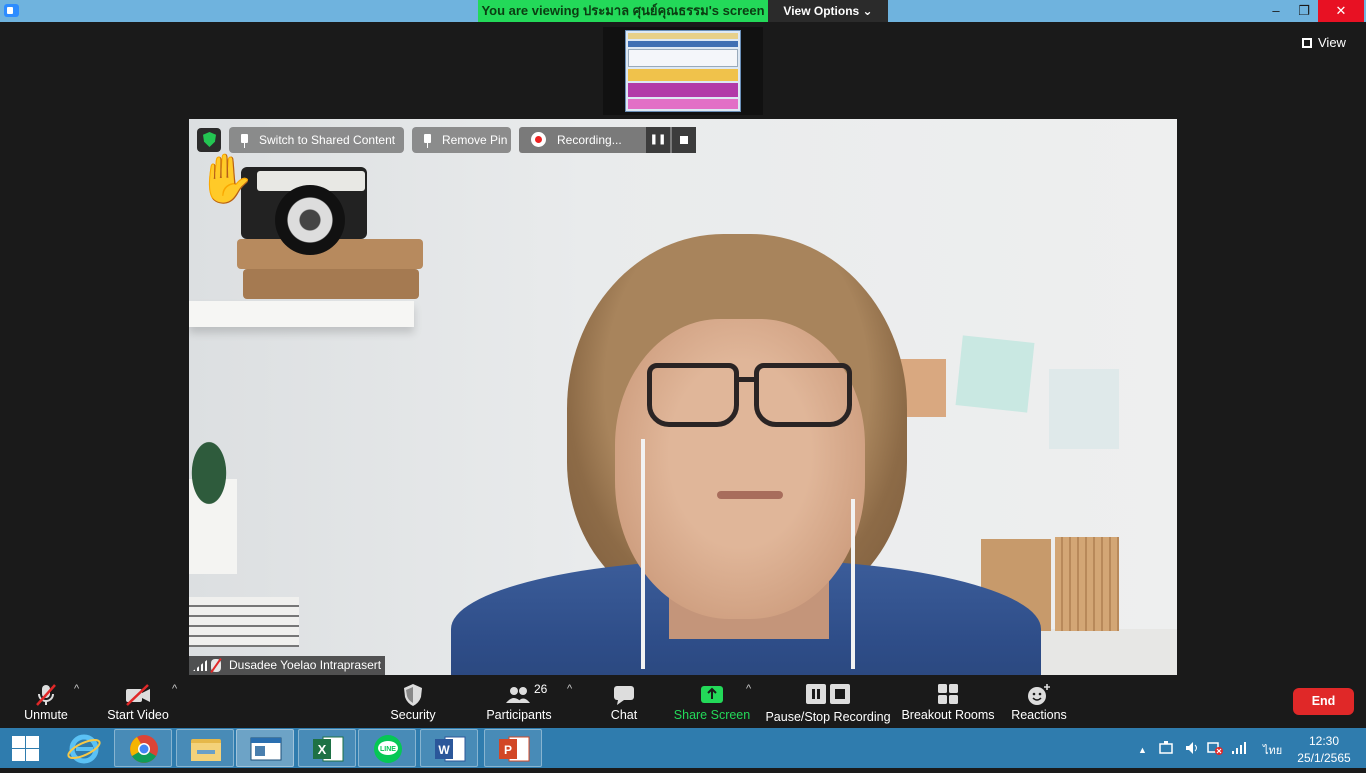 This screenshot has height=773, width=1366. Describe the element at coordinates (746, 379) in the screenshot. I see `glasses-bridge` at that location.